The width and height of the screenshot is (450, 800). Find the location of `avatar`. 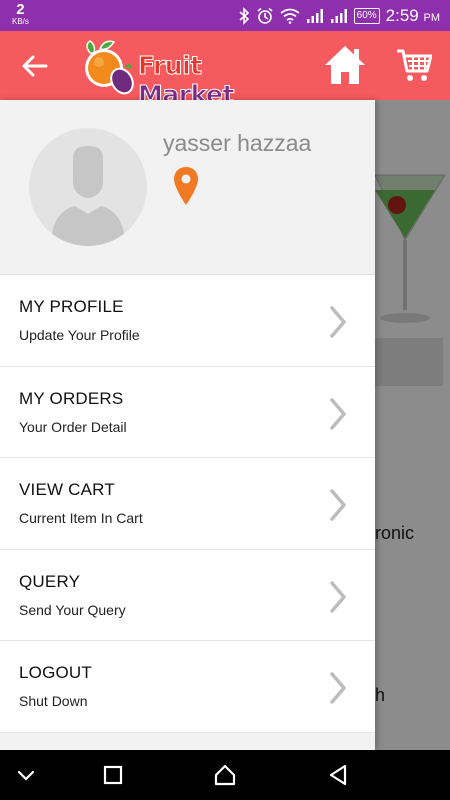

avatar is located at coordinates (88, 187).